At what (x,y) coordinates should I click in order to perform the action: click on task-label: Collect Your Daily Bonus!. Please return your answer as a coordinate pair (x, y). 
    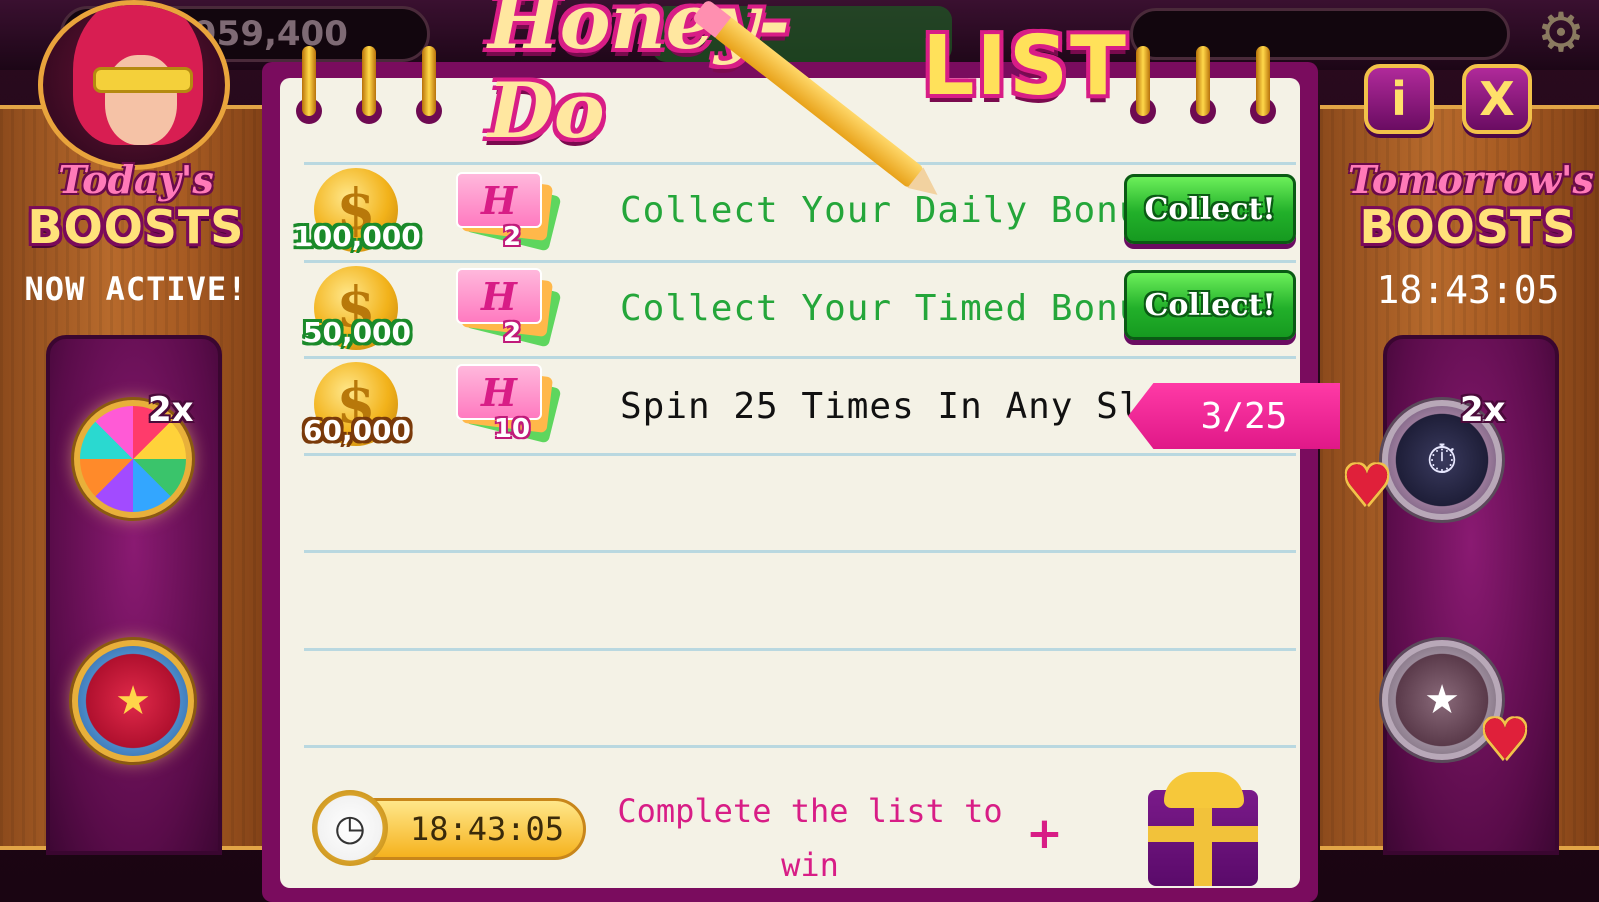
    Looking at the image, I should click on (903, 210).